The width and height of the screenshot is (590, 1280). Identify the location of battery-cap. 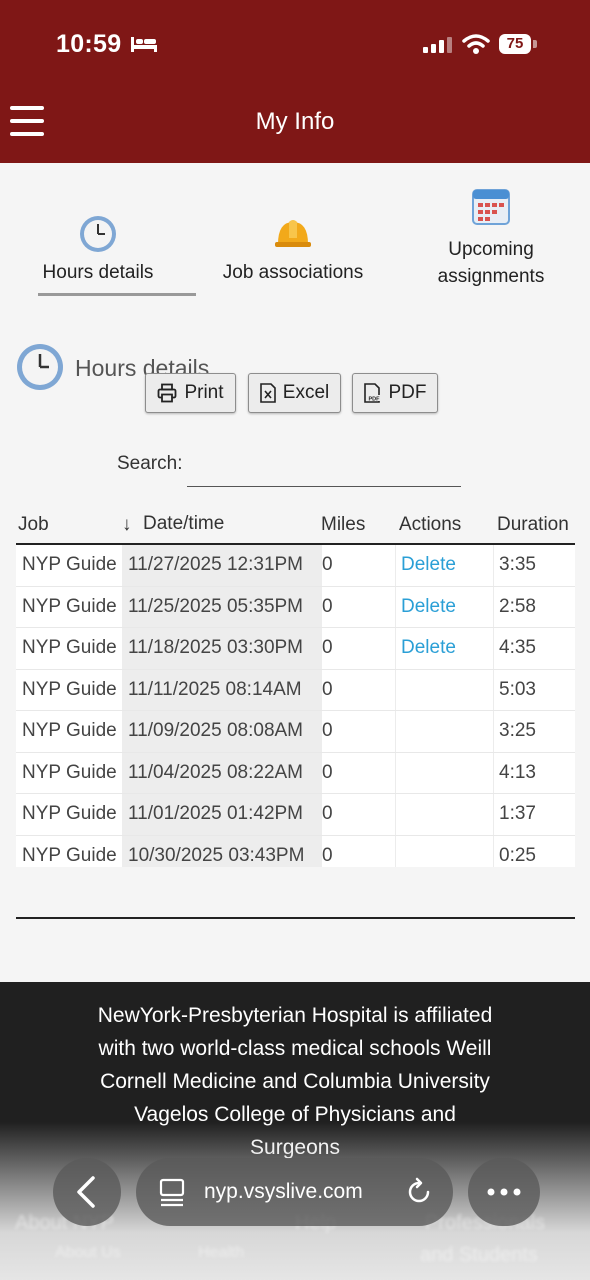
(535, 44).